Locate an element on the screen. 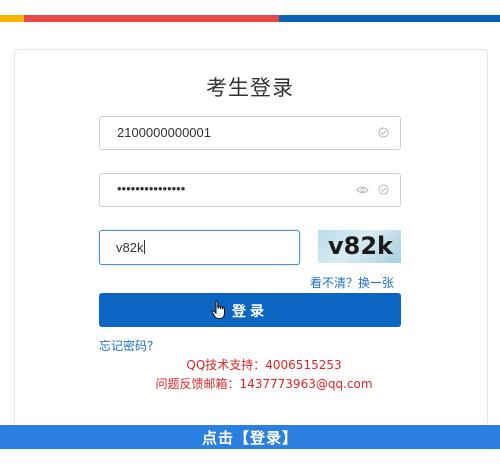  captcha-input: v82k is located at coordinates (199, 247).